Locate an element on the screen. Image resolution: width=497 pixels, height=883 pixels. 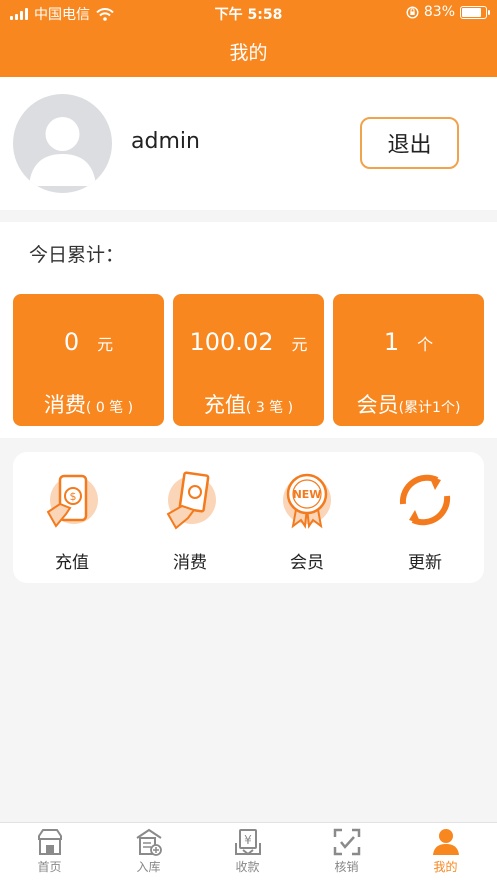
status-bar: 中国电信 下午 5:58 83% is located at coordinates (248, 13).